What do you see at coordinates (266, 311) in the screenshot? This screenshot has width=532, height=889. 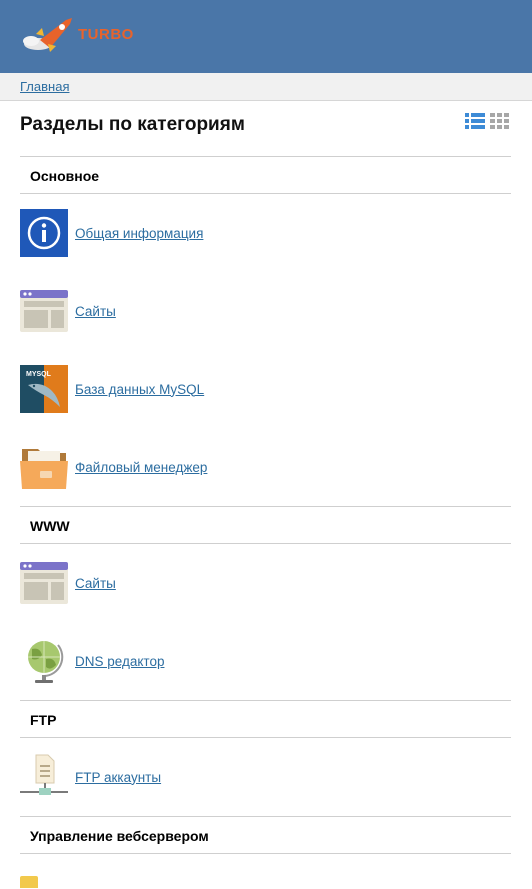 I see `menu-item-sites: Сайты` at bounding box center [266, 311].